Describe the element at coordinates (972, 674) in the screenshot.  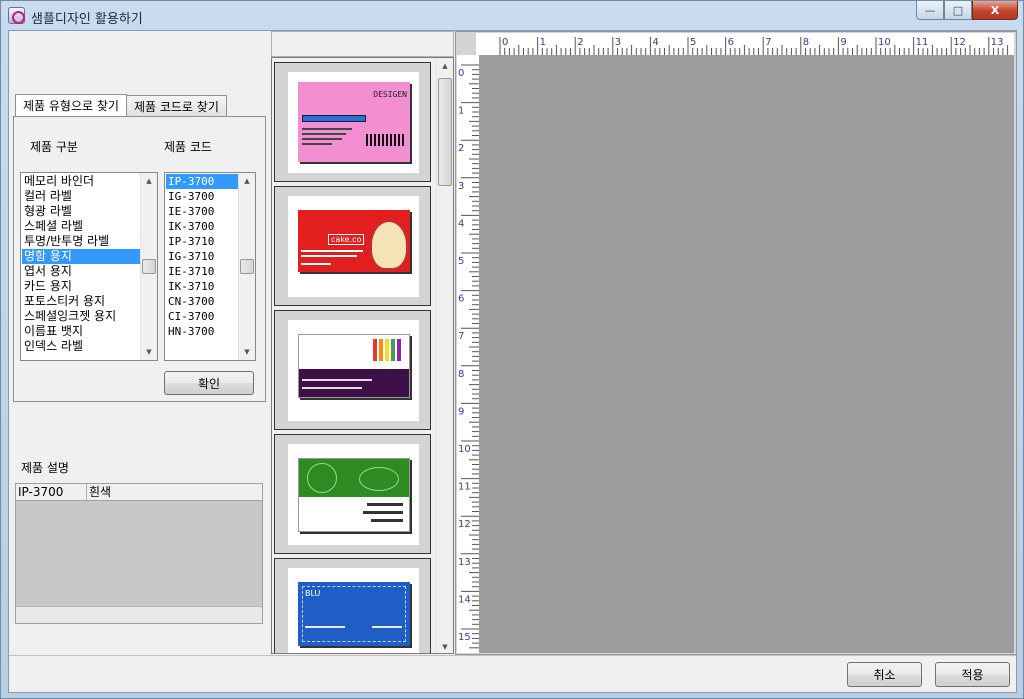
I see `apply-button: 적용` at that location.